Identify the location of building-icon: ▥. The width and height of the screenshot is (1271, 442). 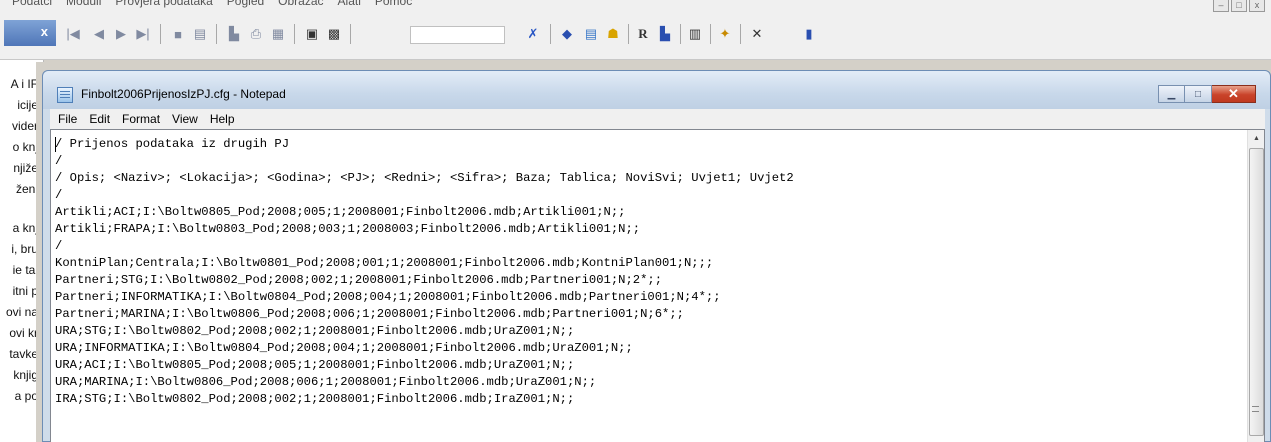
(695, 34).